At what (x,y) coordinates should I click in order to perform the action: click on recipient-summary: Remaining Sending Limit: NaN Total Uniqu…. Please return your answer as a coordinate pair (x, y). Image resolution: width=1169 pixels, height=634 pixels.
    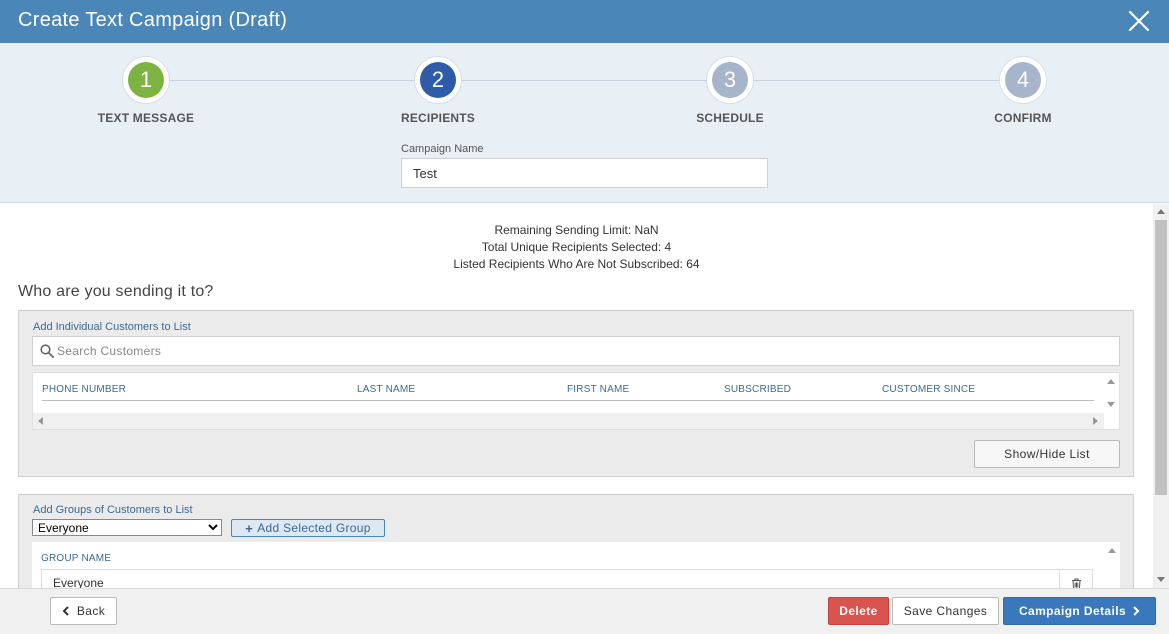
    Looking at the image, I should click on (576, 247).